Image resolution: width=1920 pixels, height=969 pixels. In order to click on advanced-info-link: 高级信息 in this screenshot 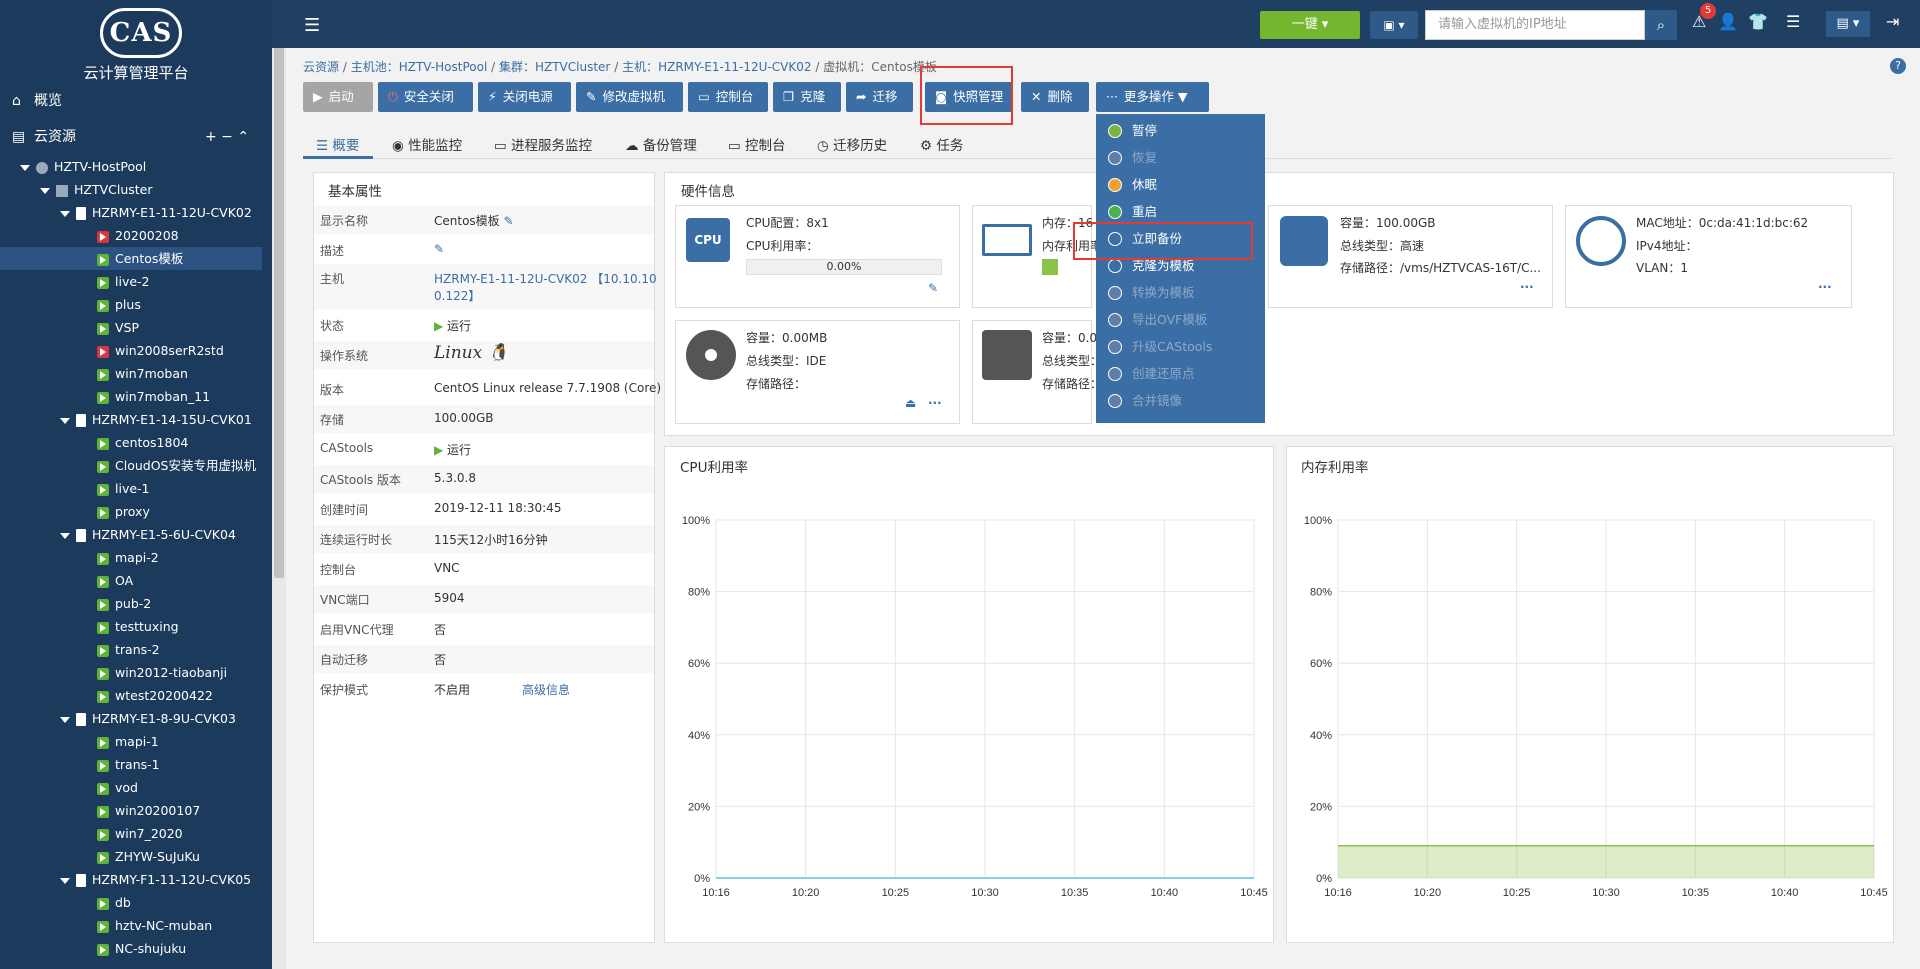, I will do `click(546, 689)`.